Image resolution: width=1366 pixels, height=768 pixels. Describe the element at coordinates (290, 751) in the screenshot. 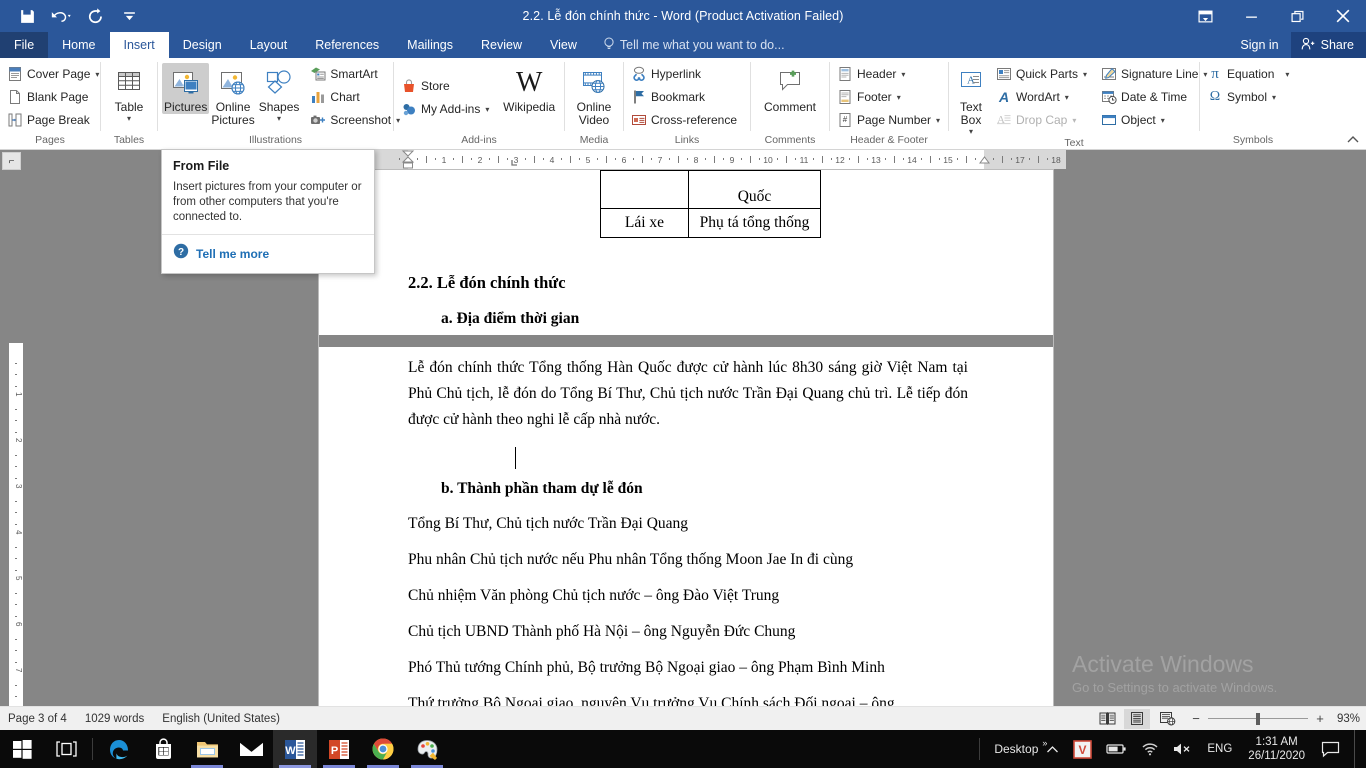

I see `svg-text: W` at that location.